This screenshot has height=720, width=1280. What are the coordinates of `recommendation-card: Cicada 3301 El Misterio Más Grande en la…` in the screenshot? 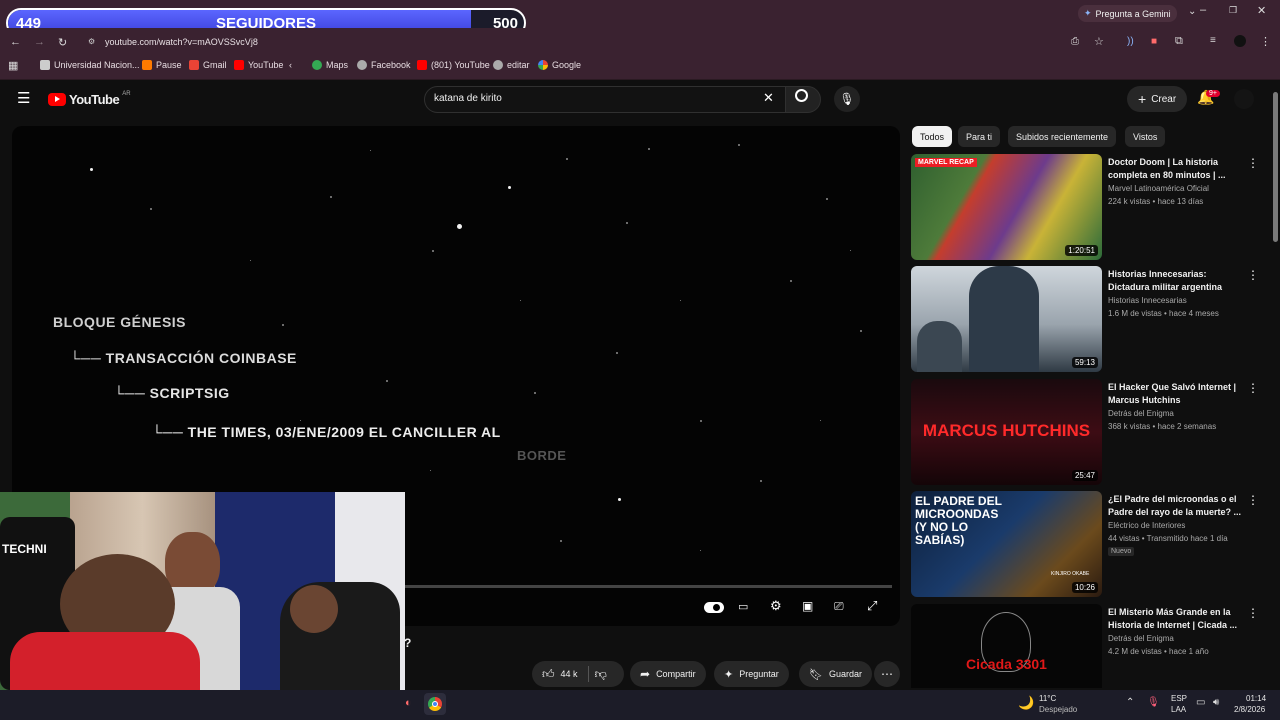 It's located at (1086, 646).